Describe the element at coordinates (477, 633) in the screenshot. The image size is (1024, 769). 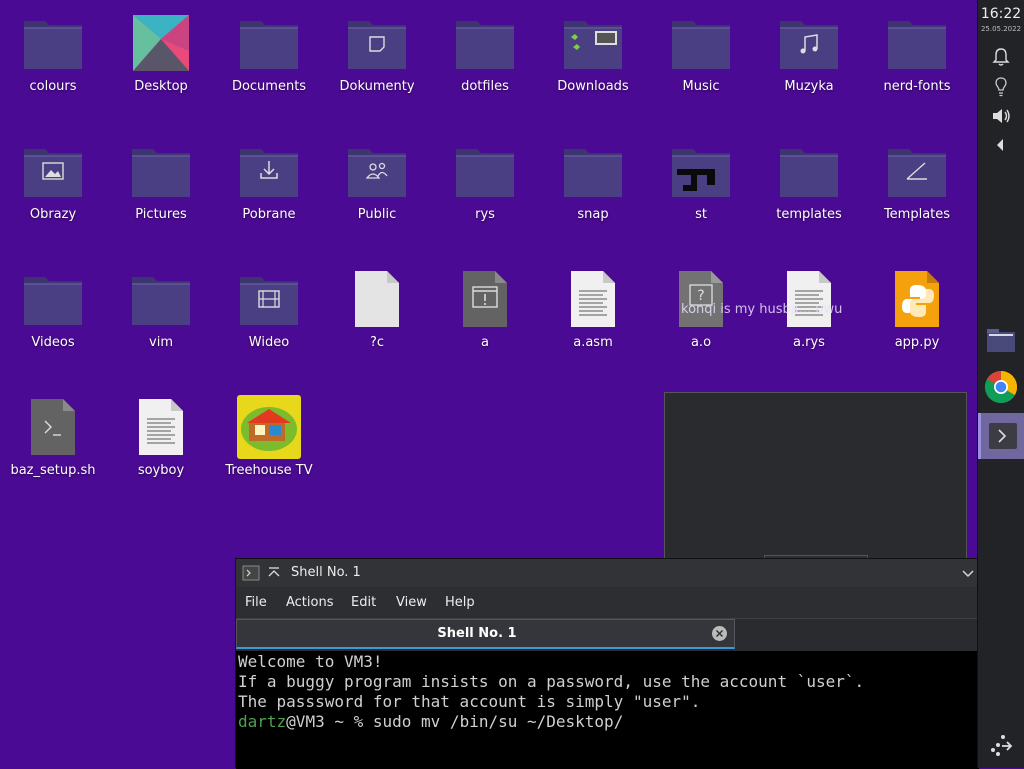
I see `tab-label: Shell No. 1` at that location.